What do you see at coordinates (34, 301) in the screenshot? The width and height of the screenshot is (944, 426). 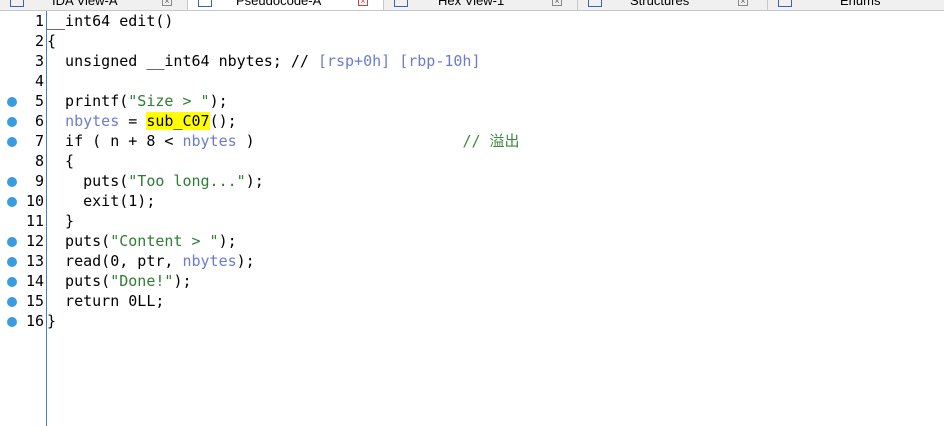 I see `line-number: 15` at bounding box center [34, 301].